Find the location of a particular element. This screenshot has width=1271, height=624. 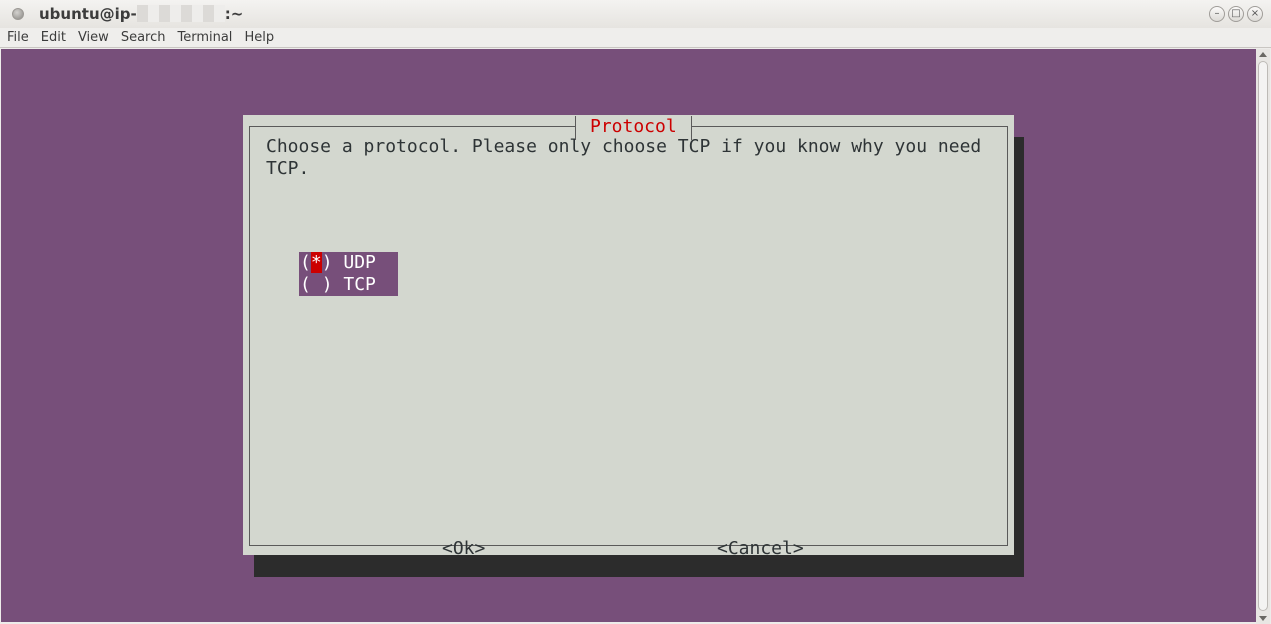

menu-search: Search is located at coordinates (143, 38).